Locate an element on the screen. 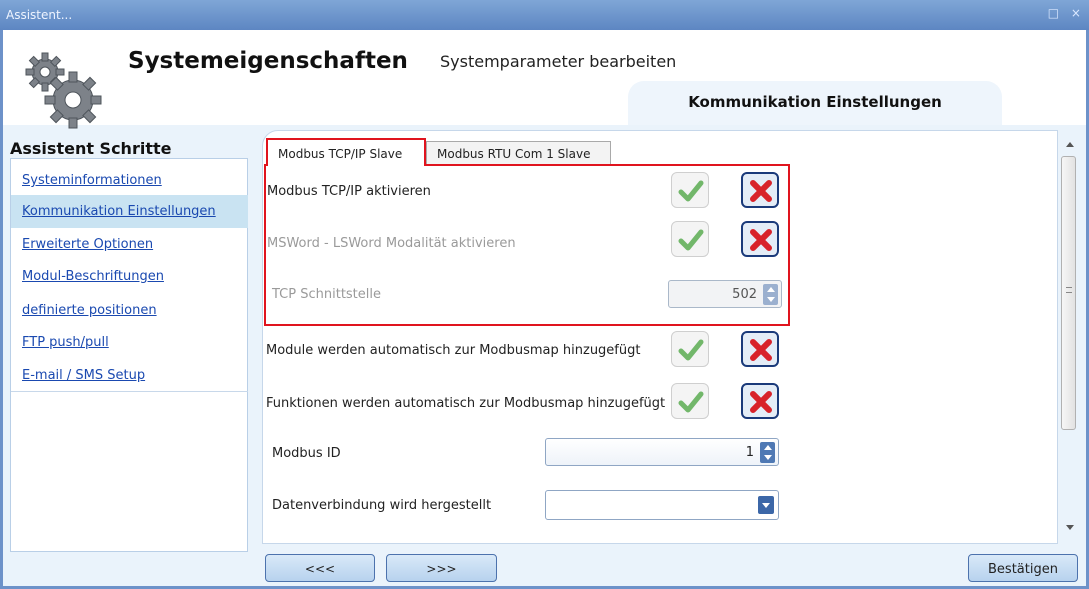 This screenshot has height=589, width=1089. current-step-header: Kommunikation Einstellungen is located at coordinates (815, 103).